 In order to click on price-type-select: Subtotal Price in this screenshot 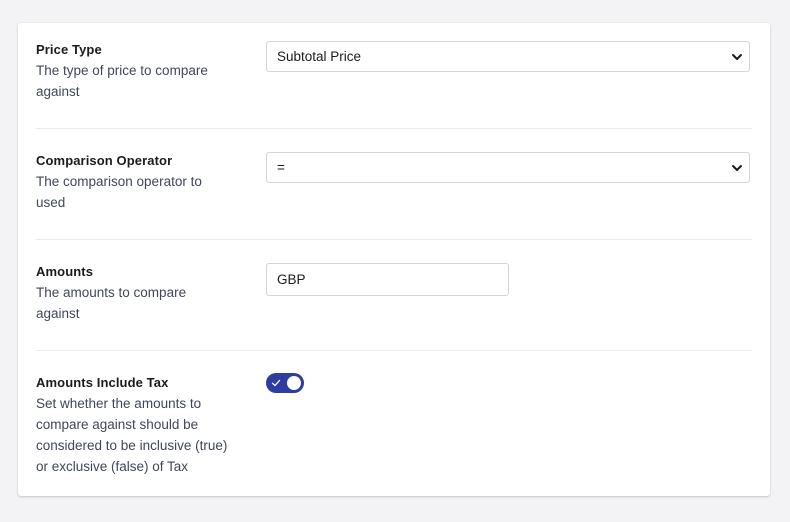, I will do `click(508, 56)`.